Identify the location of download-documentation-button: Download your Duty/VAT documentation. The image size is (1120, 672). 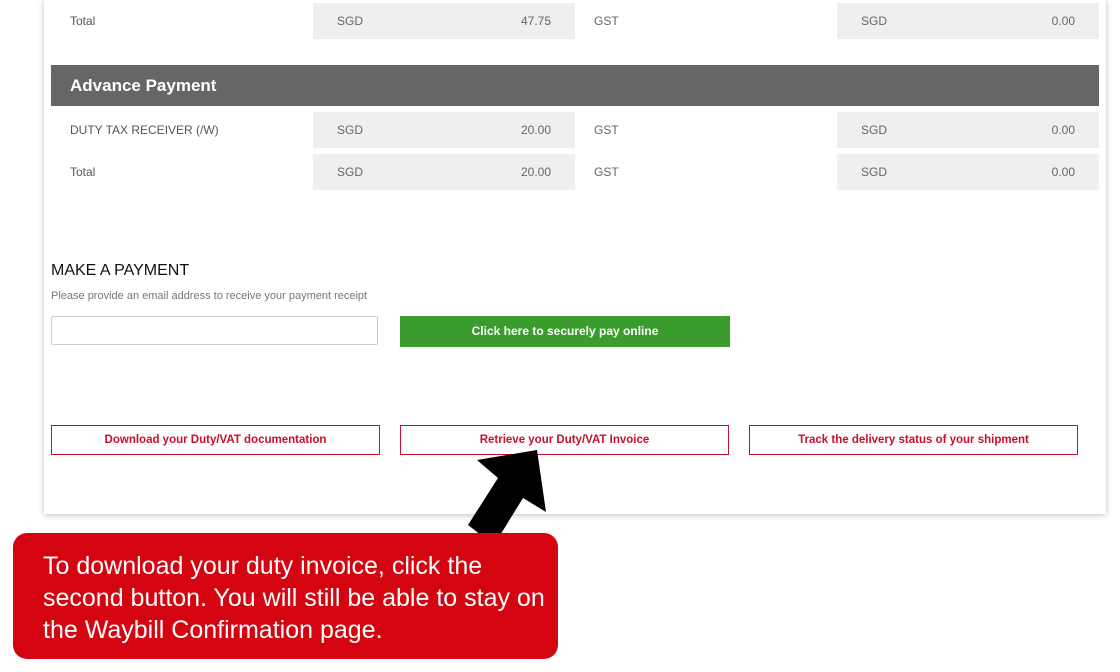
(215, 440).